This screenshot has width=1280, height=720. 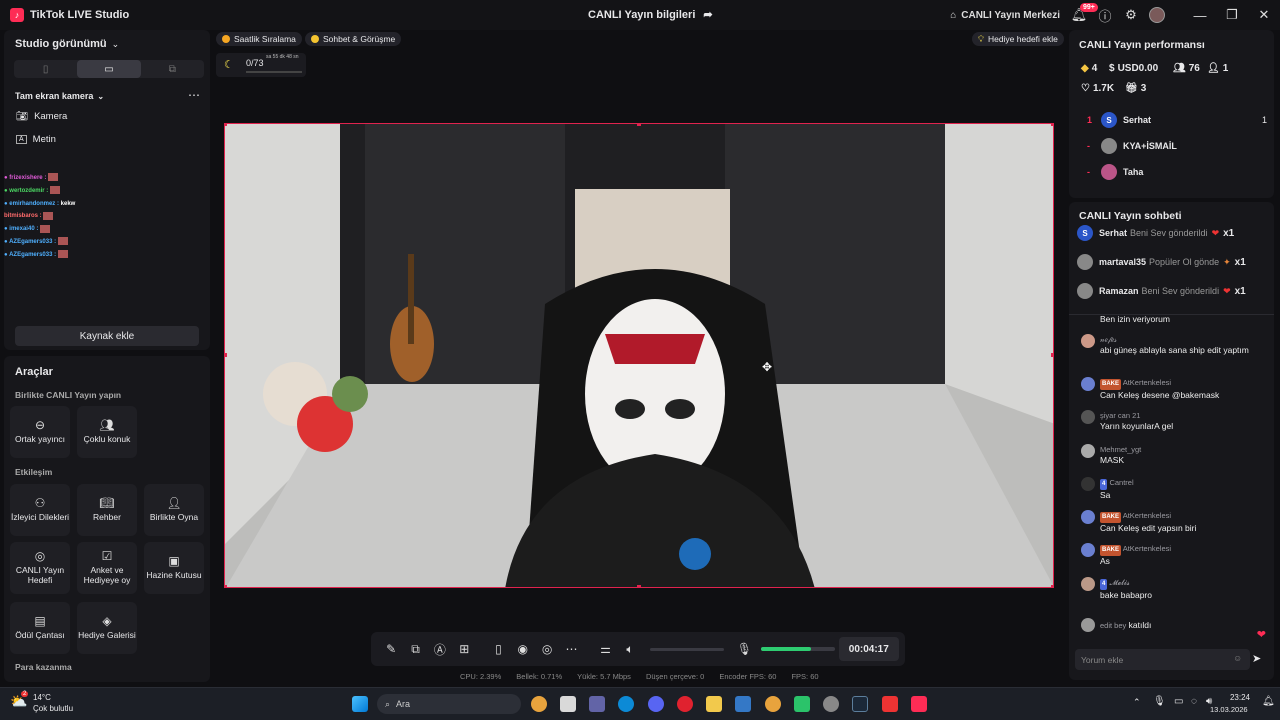 What do you see at coordinates (229, 65) in the screenshot?
I see `moon-icon: ☾` at bounding box center [229, 65].